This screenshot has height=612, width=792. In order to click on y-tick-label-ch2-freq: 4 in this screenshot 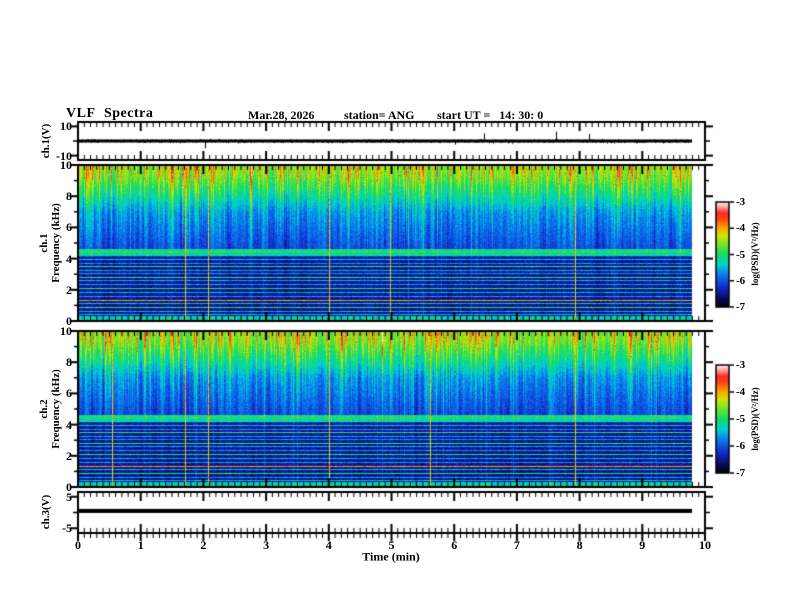, I will do `click(69, 424)`.